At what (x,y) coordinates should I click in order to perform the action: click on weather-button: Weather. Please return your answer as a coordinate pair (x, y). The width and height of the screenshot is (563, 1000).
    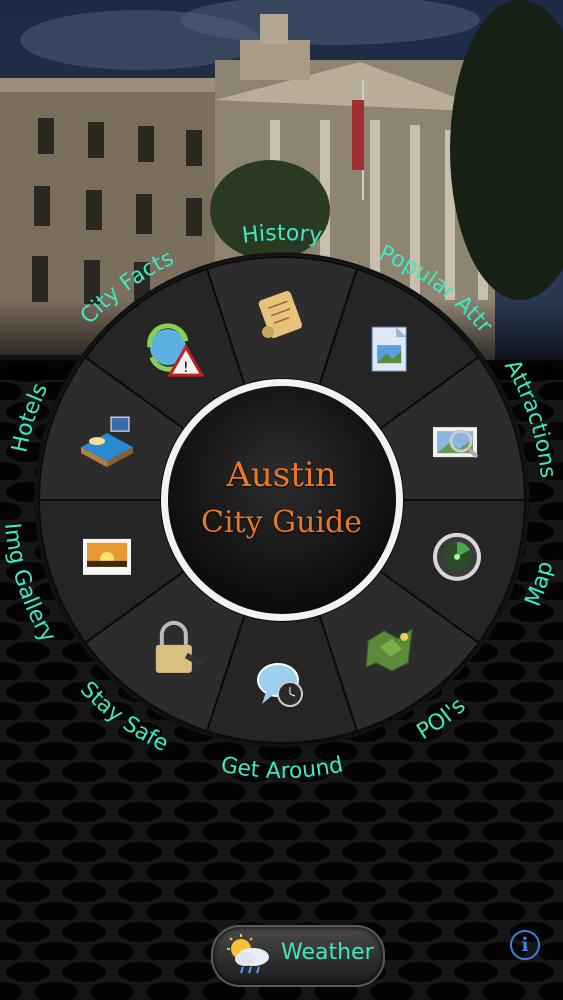
    Looking at the image, I should click on (298, 956).